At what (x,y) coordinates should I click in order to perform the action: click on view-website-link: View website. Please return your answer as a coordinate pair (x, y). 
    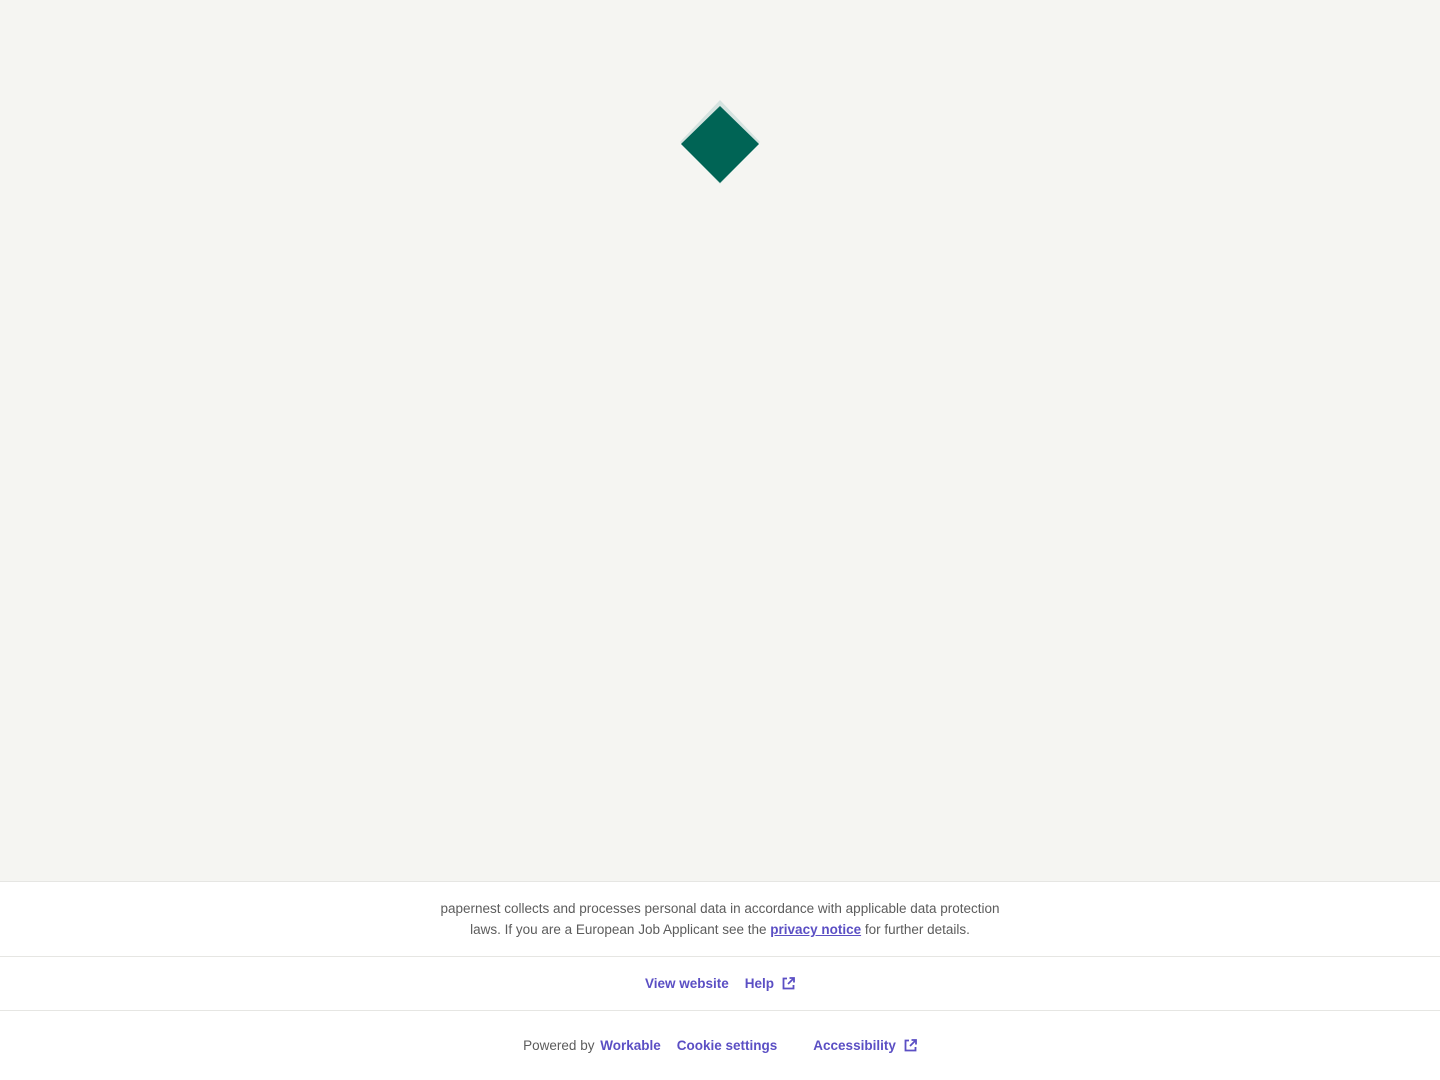
    Looking at the image, I should click on (687, 983).